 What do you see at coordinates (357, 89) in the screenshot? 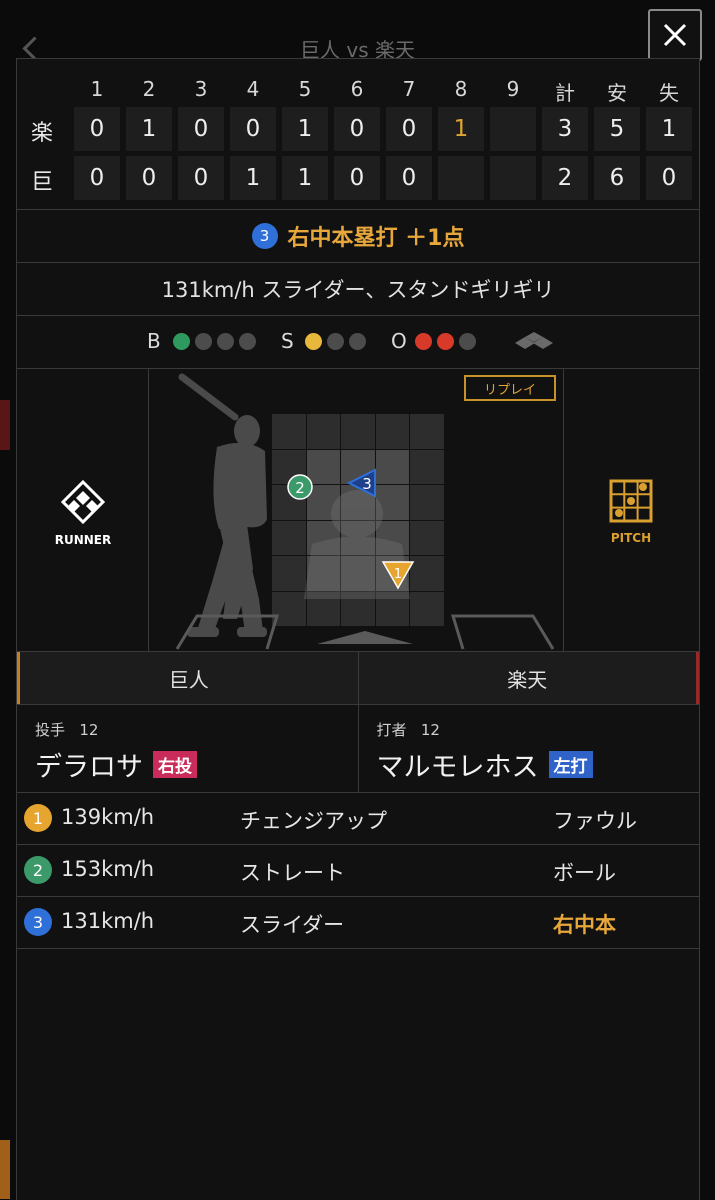
I see `score-header-6: 6` at bounding box center [357, 89].